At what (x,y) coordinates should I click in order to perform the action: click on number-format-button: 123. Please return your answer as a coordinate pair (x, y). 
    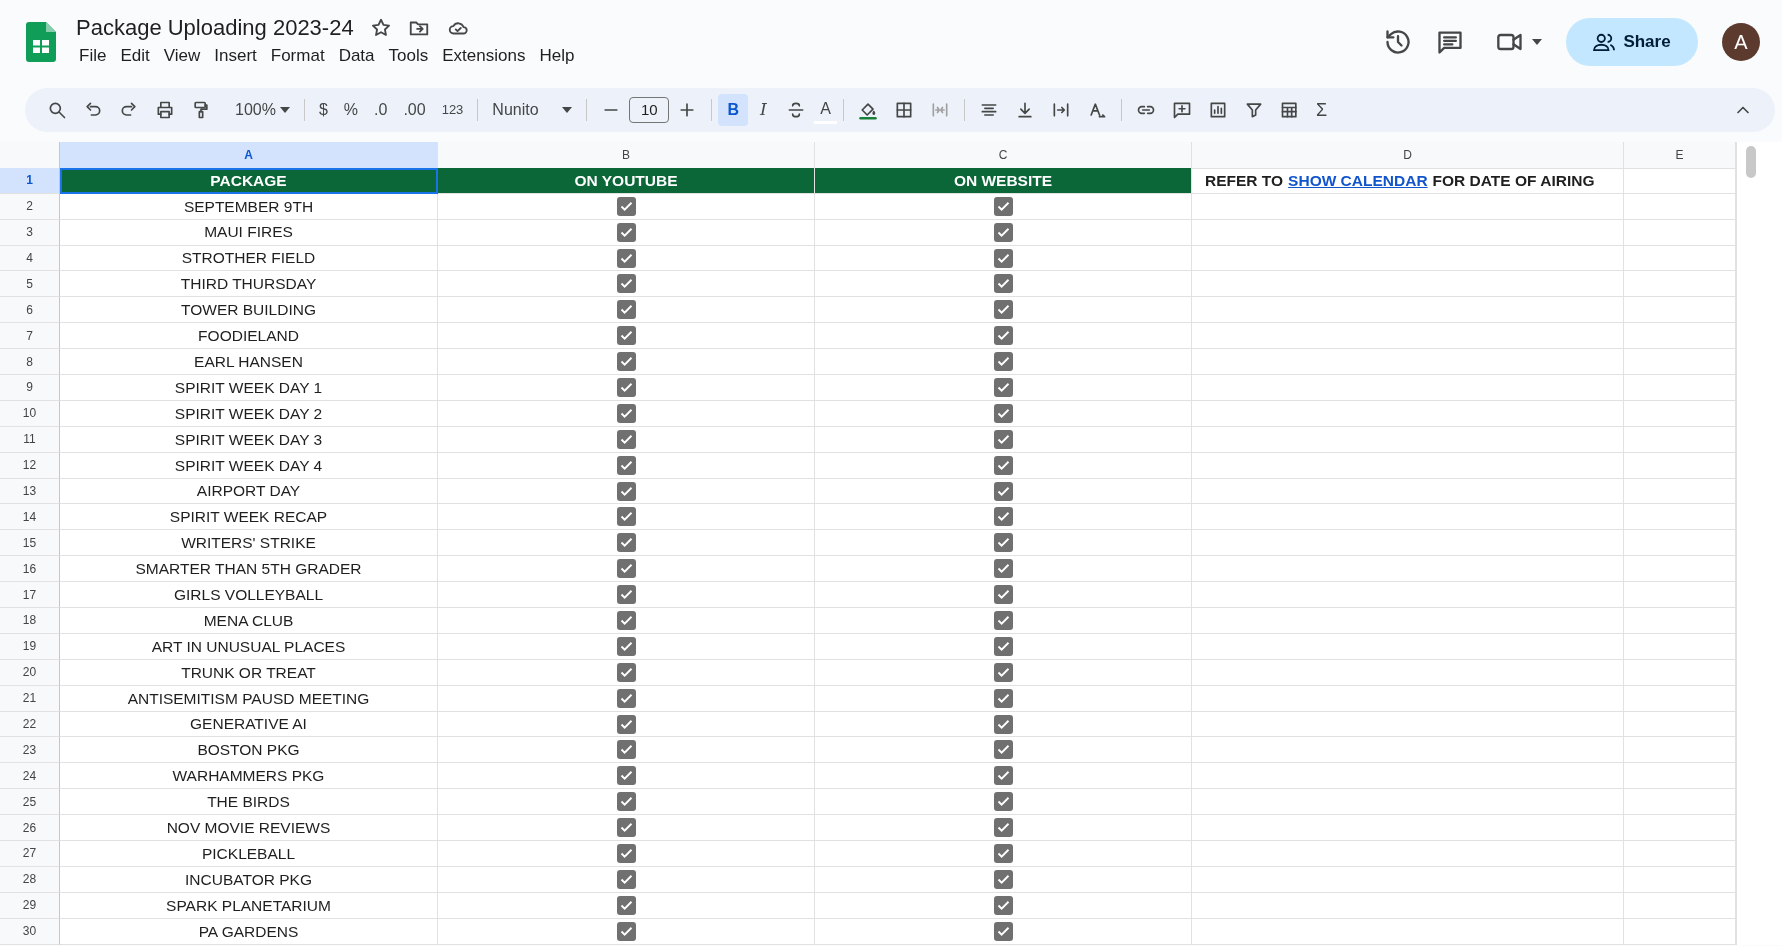
    Looking at the image, I should click on (452, 110).